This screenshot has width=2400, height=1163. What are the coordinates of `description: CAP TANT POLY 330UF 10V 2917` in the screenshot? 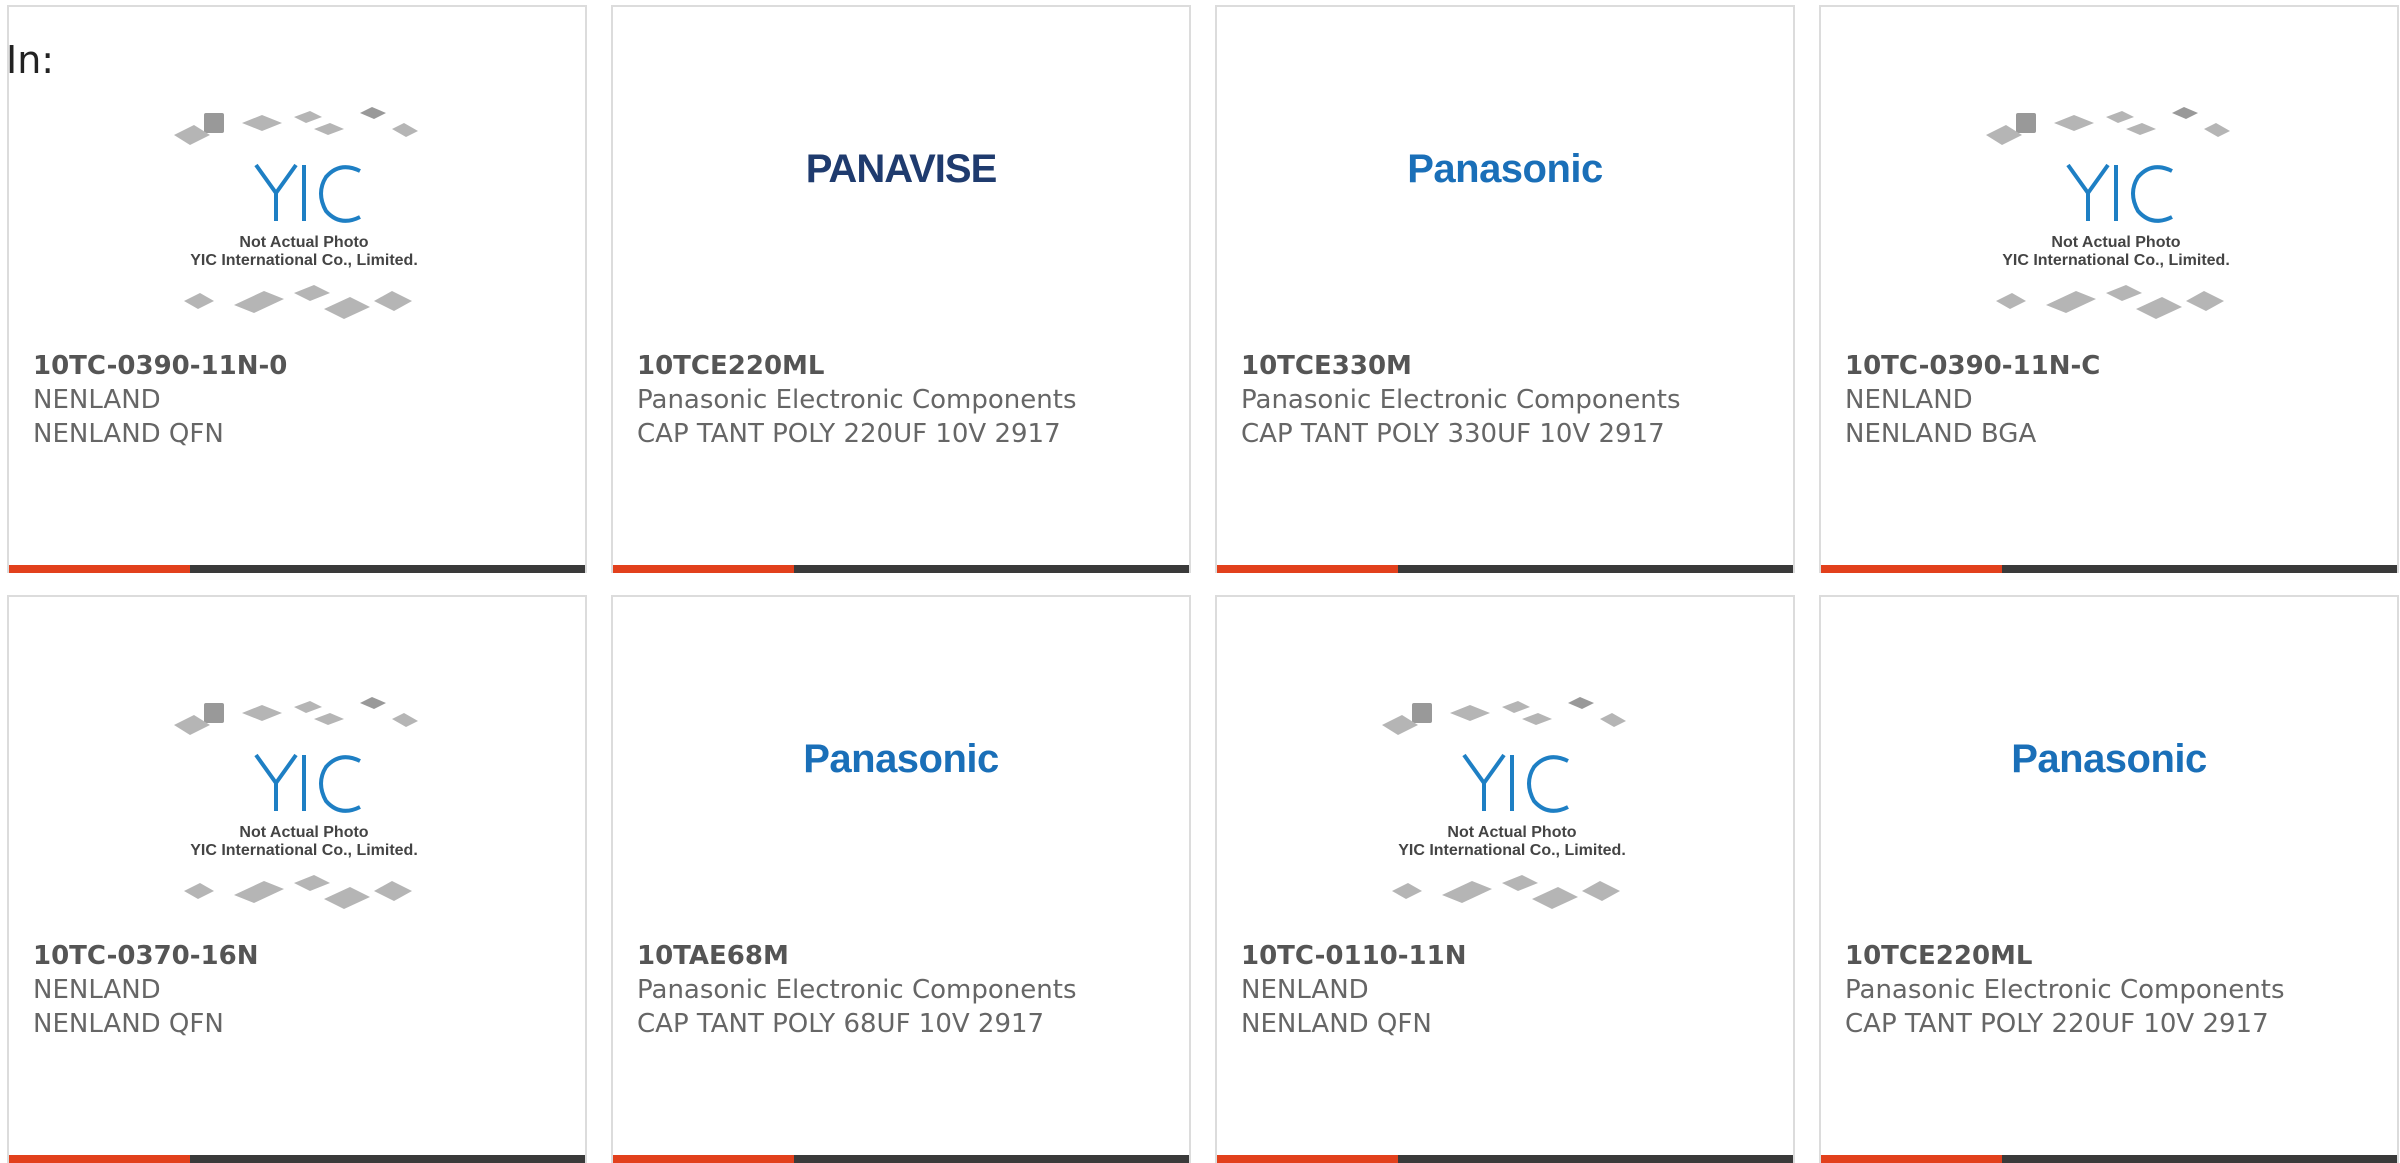 It's located at (1453, 434).